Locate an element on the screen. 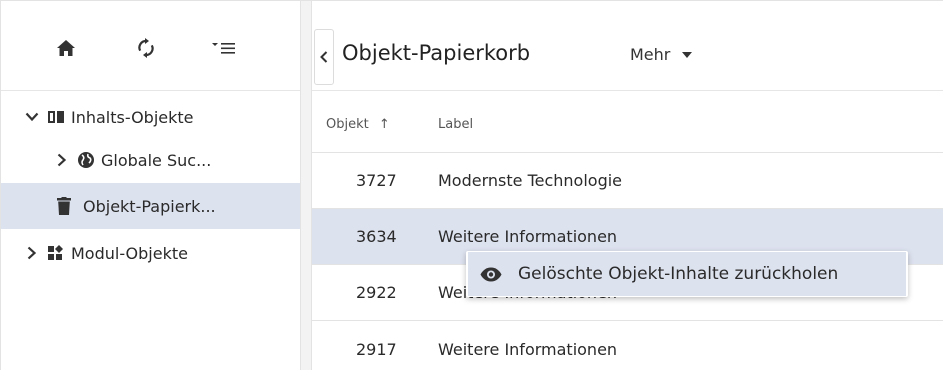 This screenshot has width=943, height=370. chevron-left-icon is located at coordinates (324, 57).